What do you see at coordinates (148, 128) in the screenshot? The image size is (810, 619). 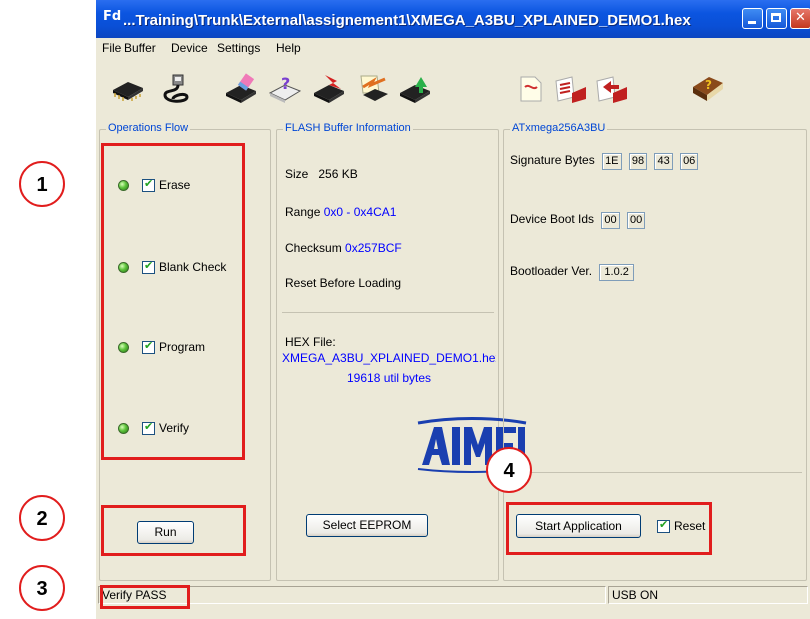 I see `operations-flow-title: Operations Flow` at bounding box center [148, 128].